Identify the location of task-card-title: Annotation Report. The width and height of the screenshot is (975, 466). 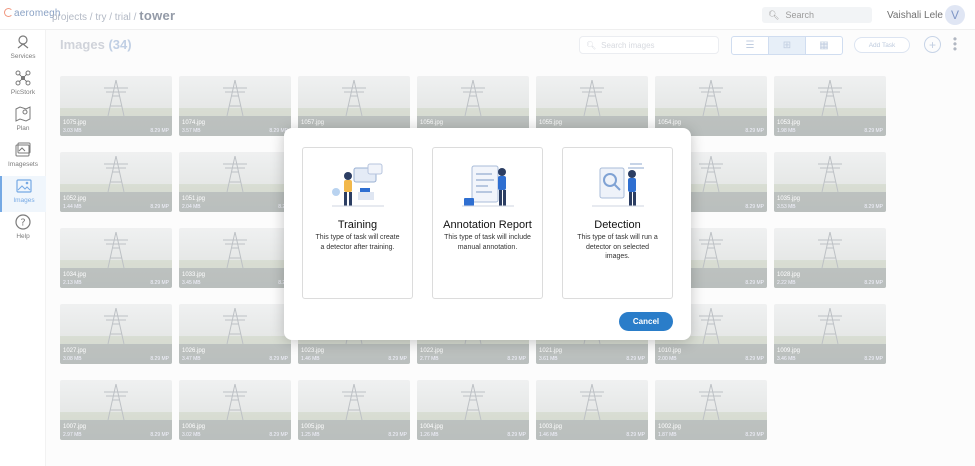
(487, 225).